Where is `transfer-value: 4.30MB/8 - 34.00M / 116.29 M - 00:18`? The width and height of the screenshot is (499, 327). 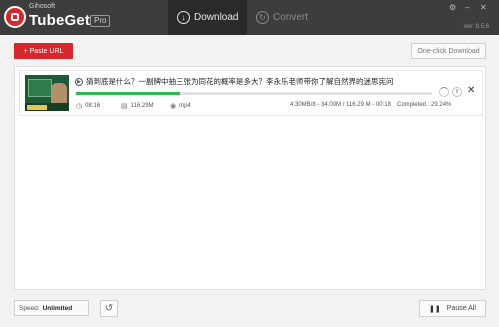
transfer-value: 4.30MB/8 - 34.00M / 116.29 M - 00:18 is located at coordinates (340, 105).